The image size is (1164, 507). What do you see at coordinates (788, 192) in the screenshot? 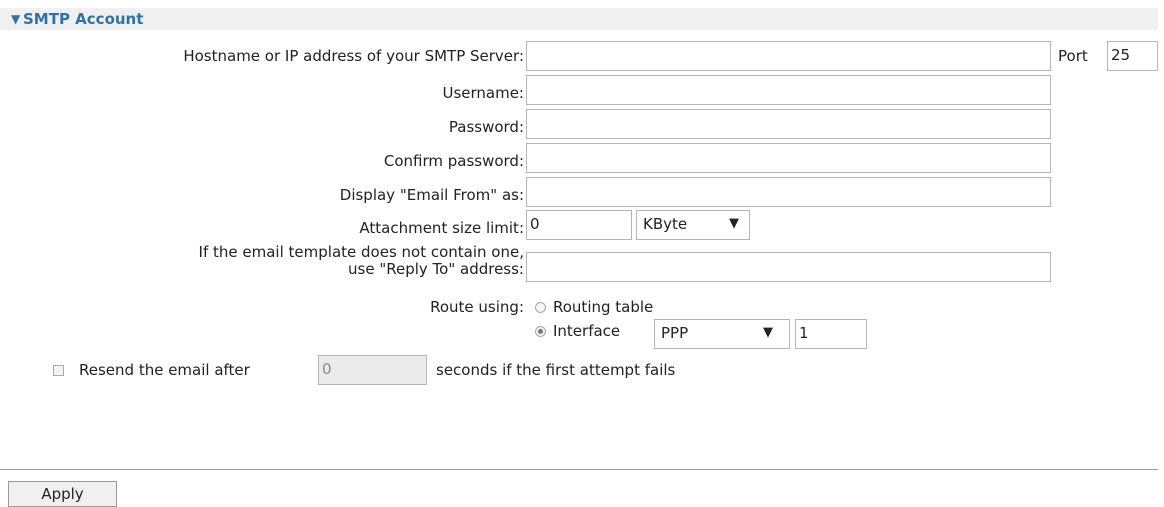
I see `email-from-input` at bounding box center [788, 192].